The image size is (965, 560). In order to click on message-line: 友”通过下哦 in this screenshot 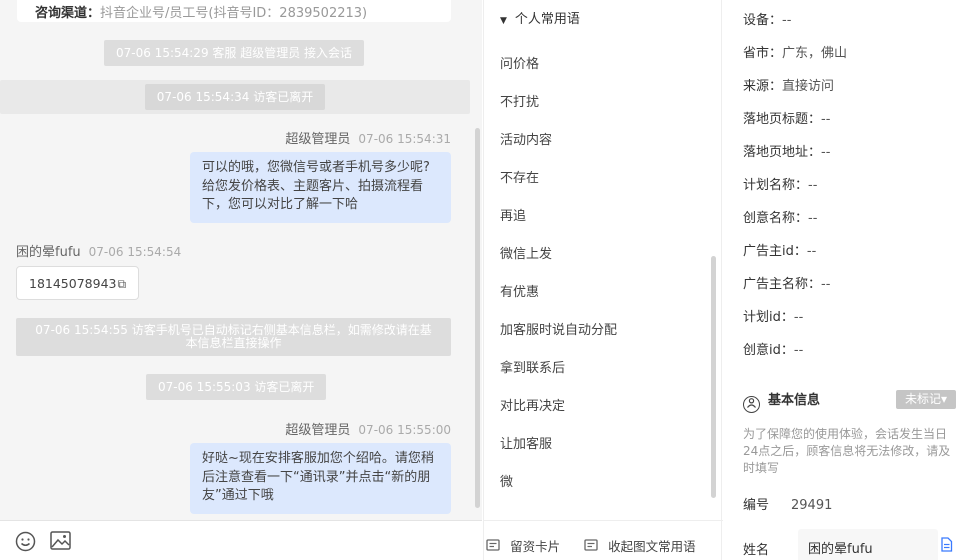, I will do `click(238, 495)`.